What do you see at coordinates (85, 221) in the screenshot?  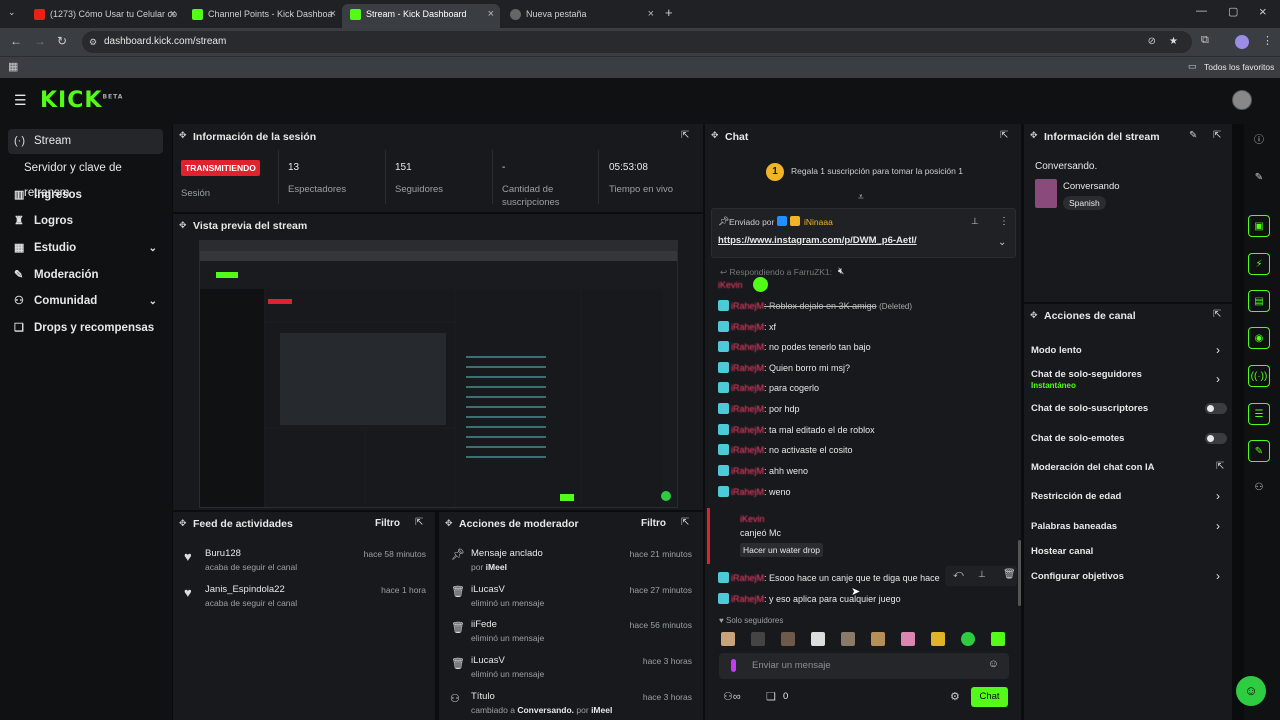 I see `sidebar-item-logros: ♜ Logros` at bounding box center [85, 221].